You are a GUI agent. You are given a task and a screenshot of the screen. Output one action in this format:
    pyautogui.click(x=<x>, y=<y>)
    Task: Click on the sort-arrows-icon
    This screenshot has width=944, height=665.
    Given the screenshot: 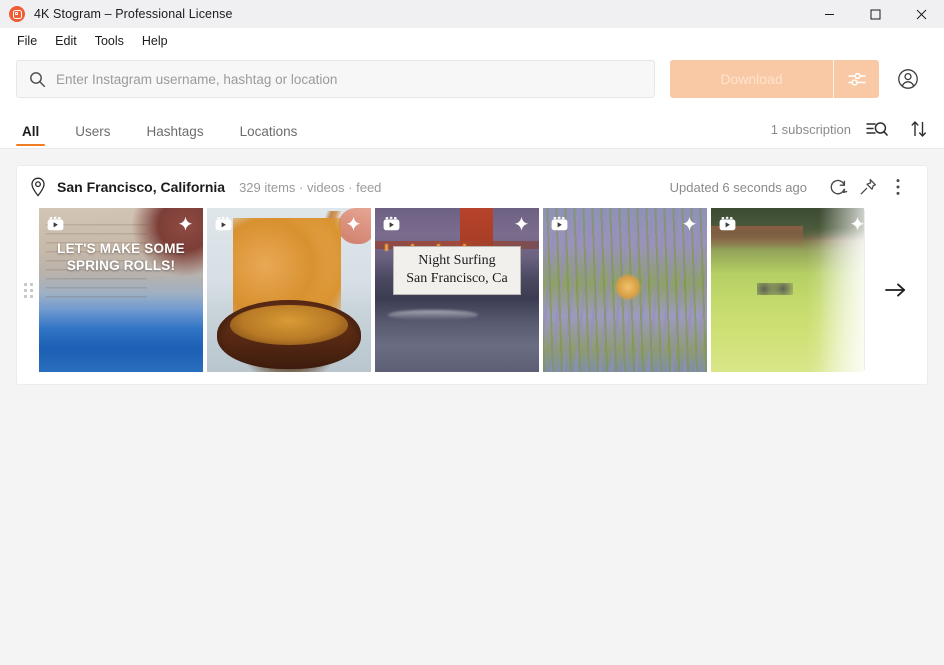 What is the action you would take?
    pyautogui.click(x=918, y=129)
    